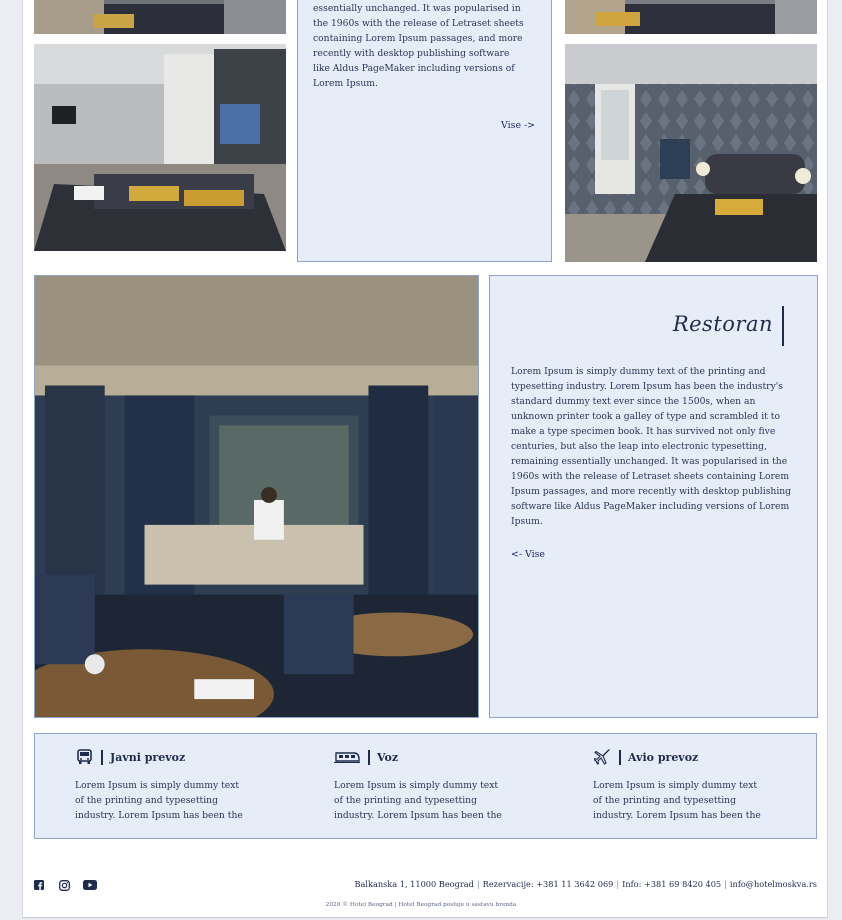 The width and height of the screenshot is (842, 920). Describe the element at coordinates (671, 884) in the screenshot. I see `info-phone-text: Info: +381 69 8420 405` at that location.